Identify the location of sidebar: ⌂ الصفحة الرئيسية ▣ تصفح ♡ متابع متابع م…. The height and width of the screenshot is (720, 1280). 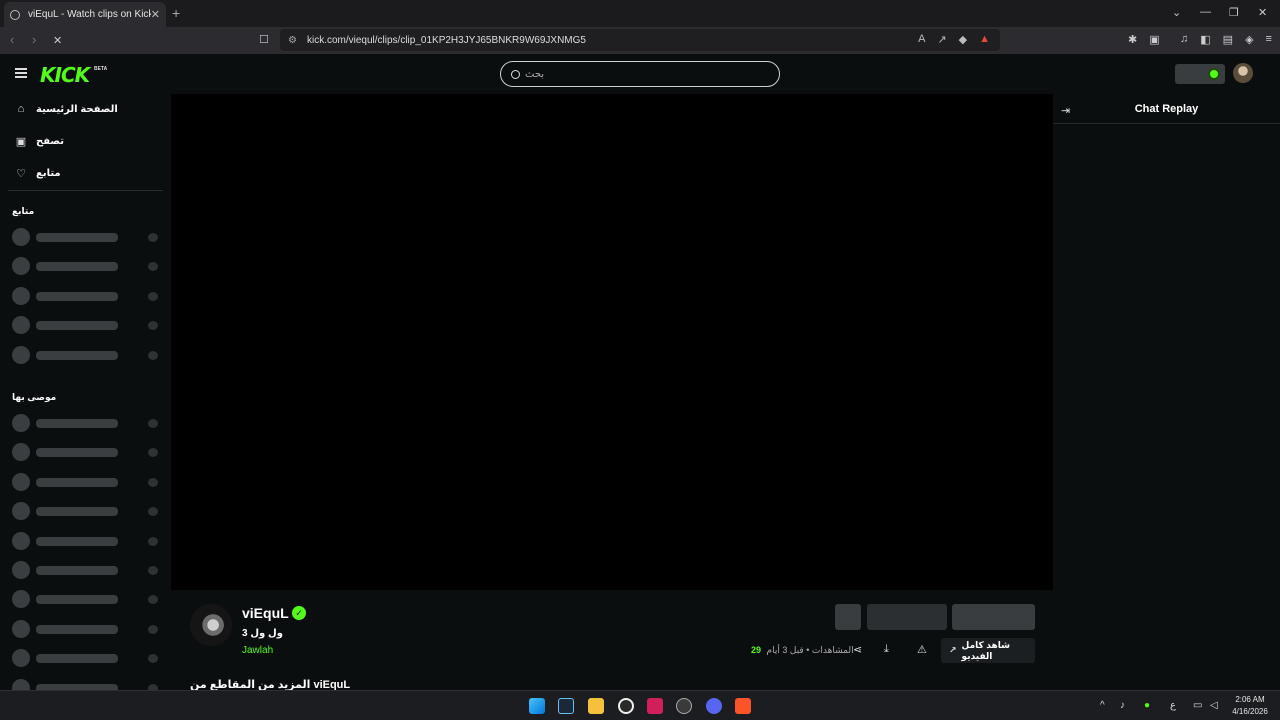
(85, 395).